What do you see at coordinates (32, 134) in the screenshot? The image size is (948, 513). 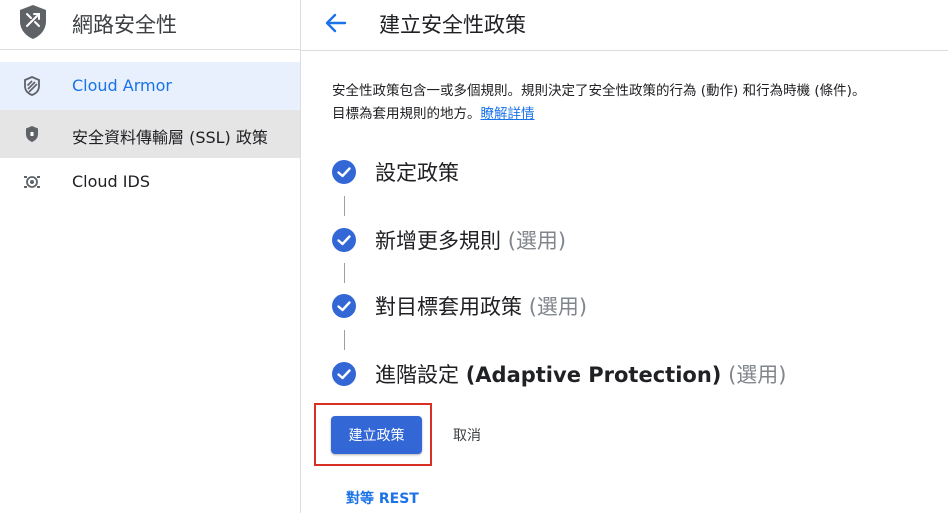 I see `shield-lock-icon` at bounding box center [32, 134].